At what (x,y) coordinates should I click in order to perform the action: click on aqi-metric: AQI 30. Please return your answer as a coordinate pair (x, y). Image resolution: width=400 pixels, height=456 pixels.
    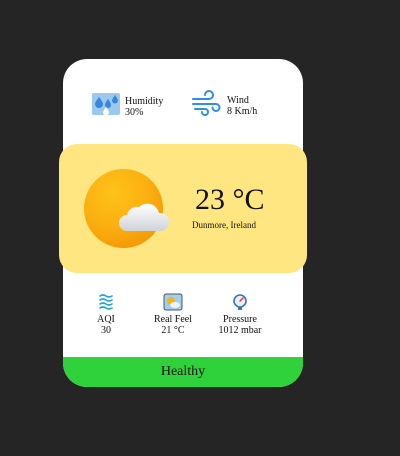
    Looking at the image, I should click on (106, 314).